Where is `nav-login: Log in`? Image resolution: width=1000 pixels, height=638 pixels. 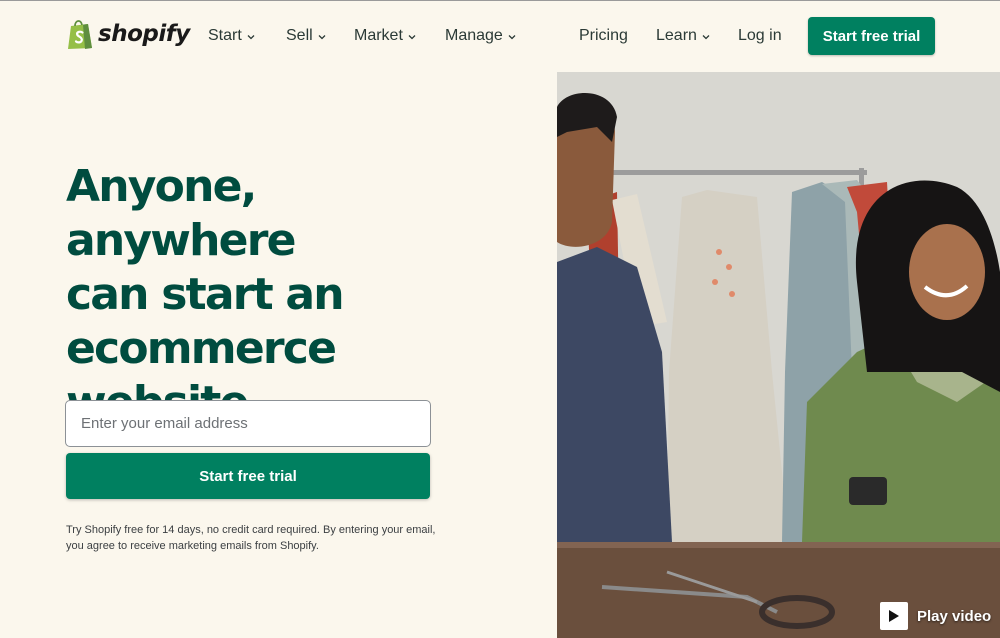
nav-login: Log in is located at coordinates (760, 36).